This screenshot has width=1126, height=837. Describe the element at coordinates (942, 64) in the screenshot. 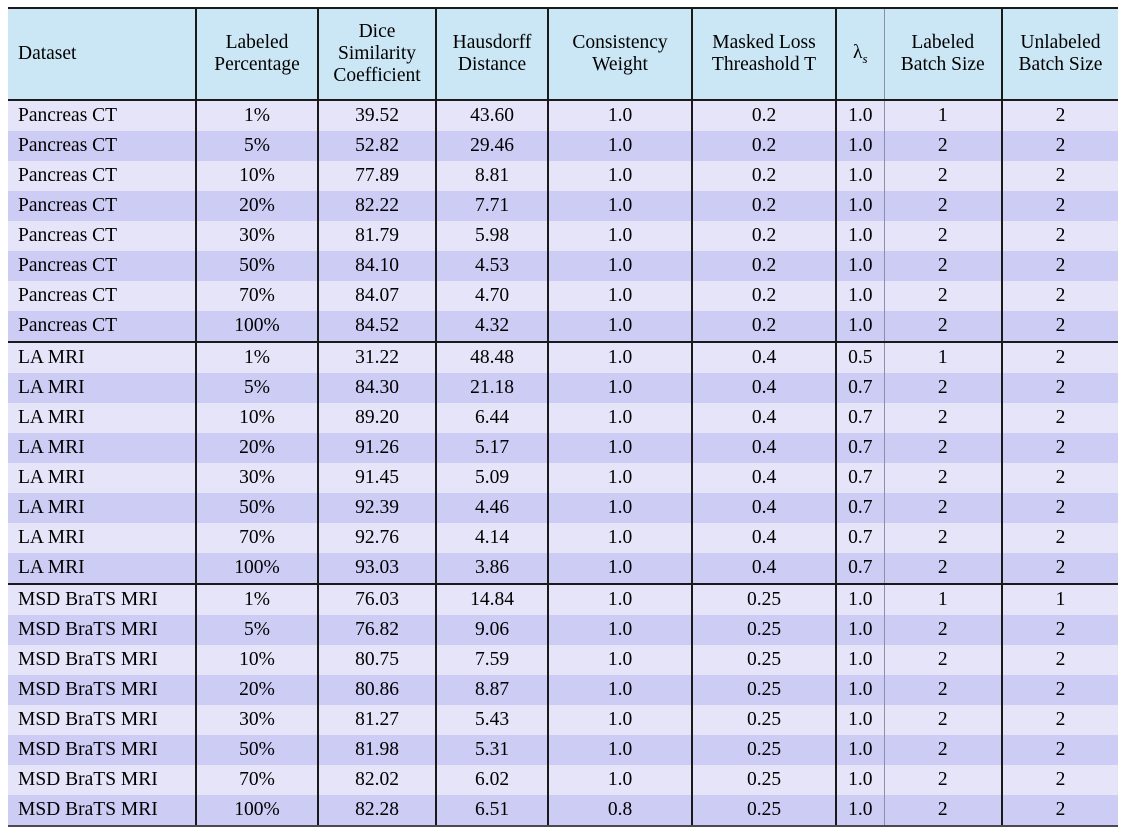

I see `header-text: Batch Size` at that location.